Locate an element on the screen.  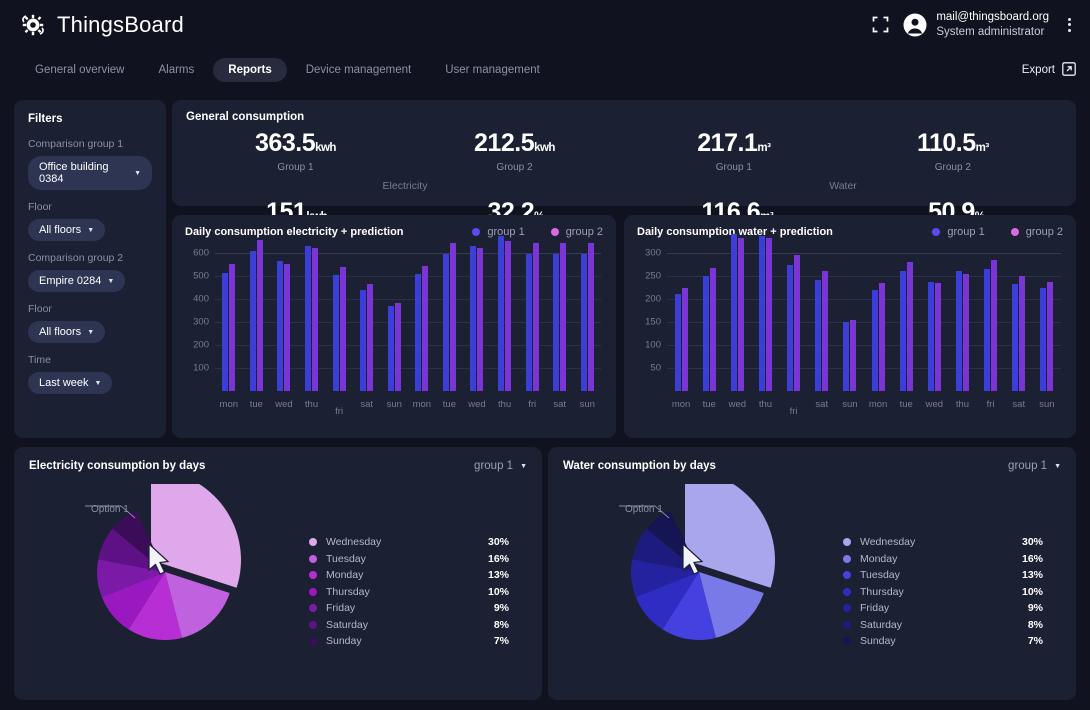
legend-row: Monday 13% is located at coordinates (409, 575).